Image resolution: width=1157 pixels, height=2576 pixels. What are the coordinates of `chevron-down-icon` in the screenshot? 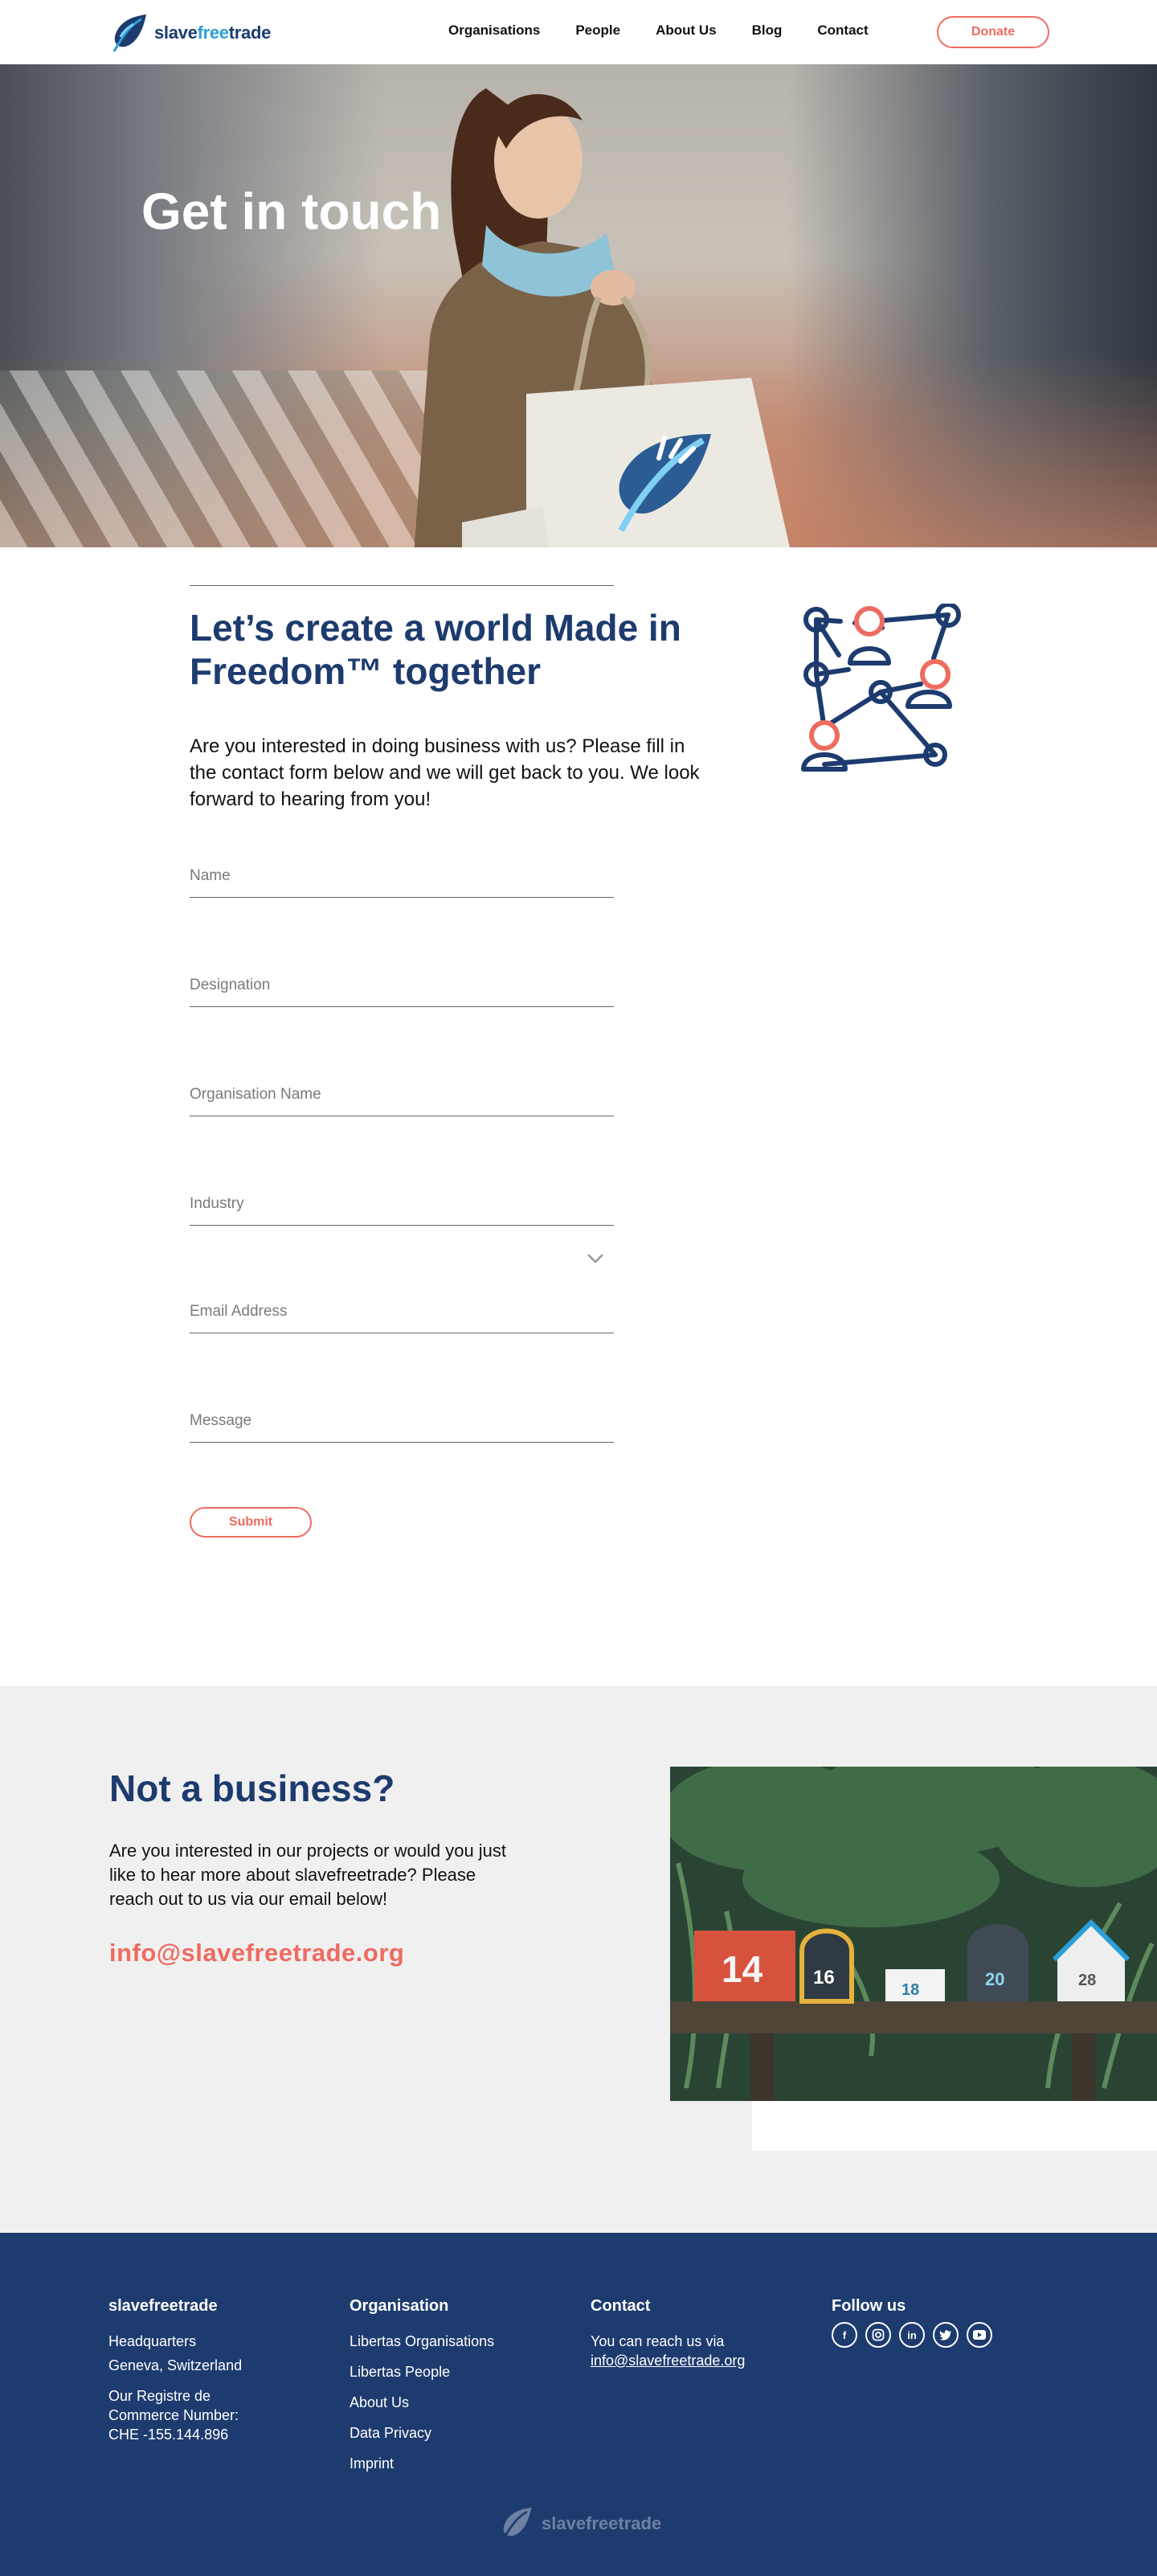 It's located at (596, 1258).